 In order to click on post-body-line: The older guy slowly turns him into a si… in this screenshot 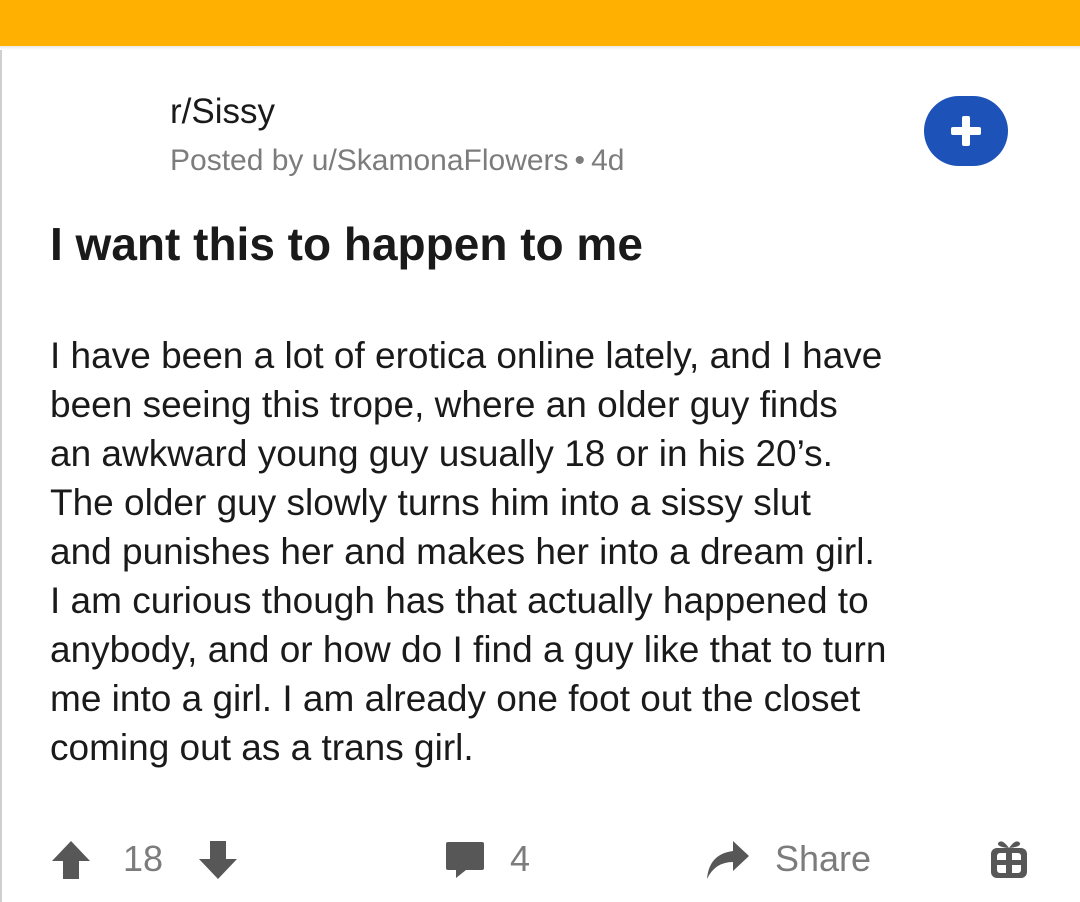, I will do `click(430, 502)`.